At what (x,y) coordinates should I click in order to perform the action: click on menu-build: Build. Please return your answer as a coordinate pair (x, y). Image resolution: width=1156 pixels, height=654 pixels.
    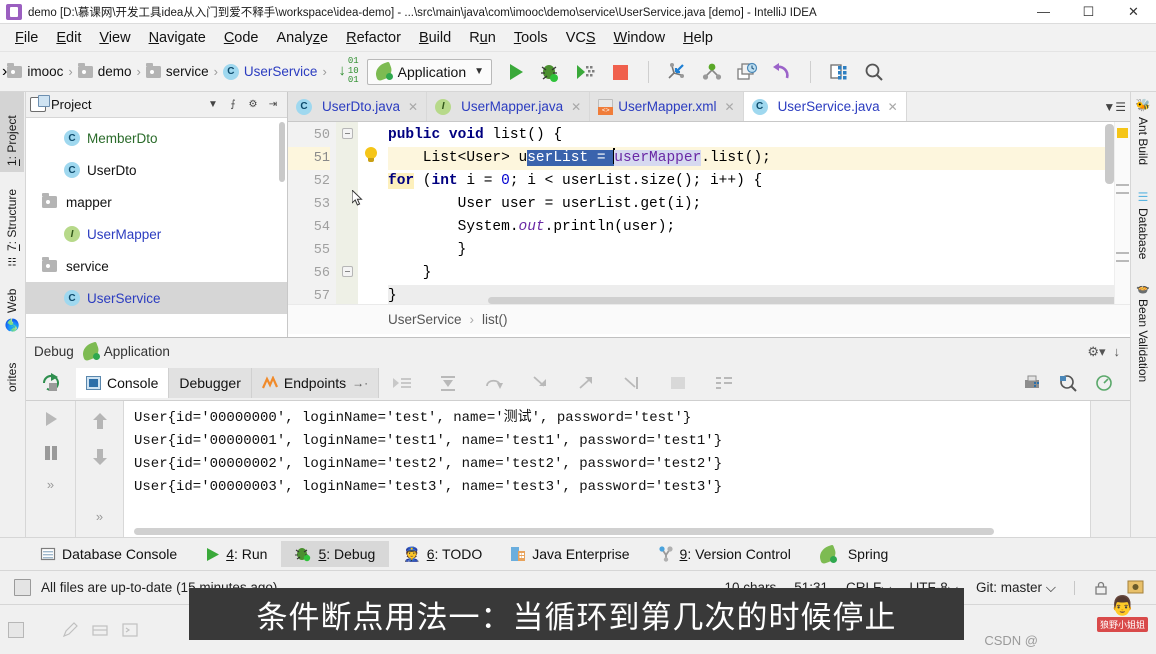
    Looking at the image, I should click on (435, 38).